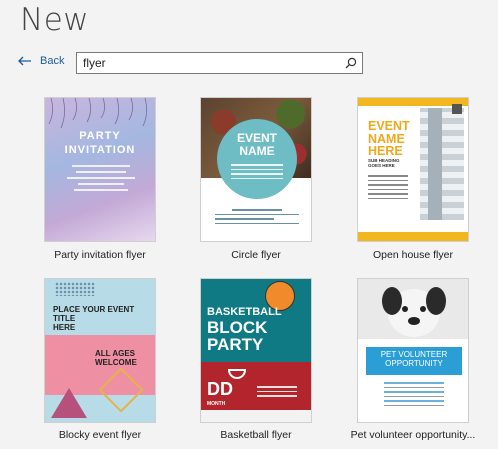 The height and width of the screenshot is (449, 498). I want to click on template-label-party-invitation: Party invitation flyer, so click(100, 255).